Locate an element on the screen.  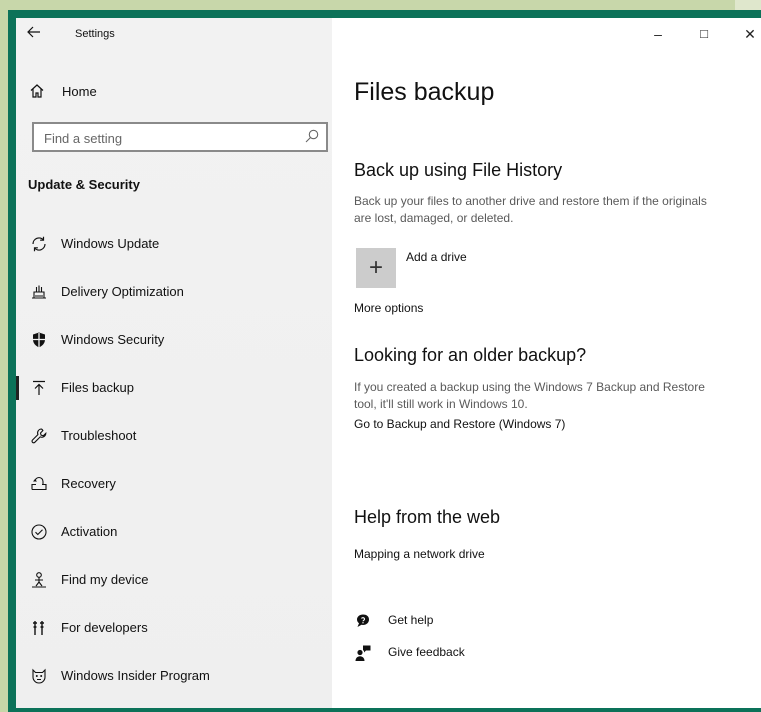
add-drive-button: + is located at coordinates (376, 268).